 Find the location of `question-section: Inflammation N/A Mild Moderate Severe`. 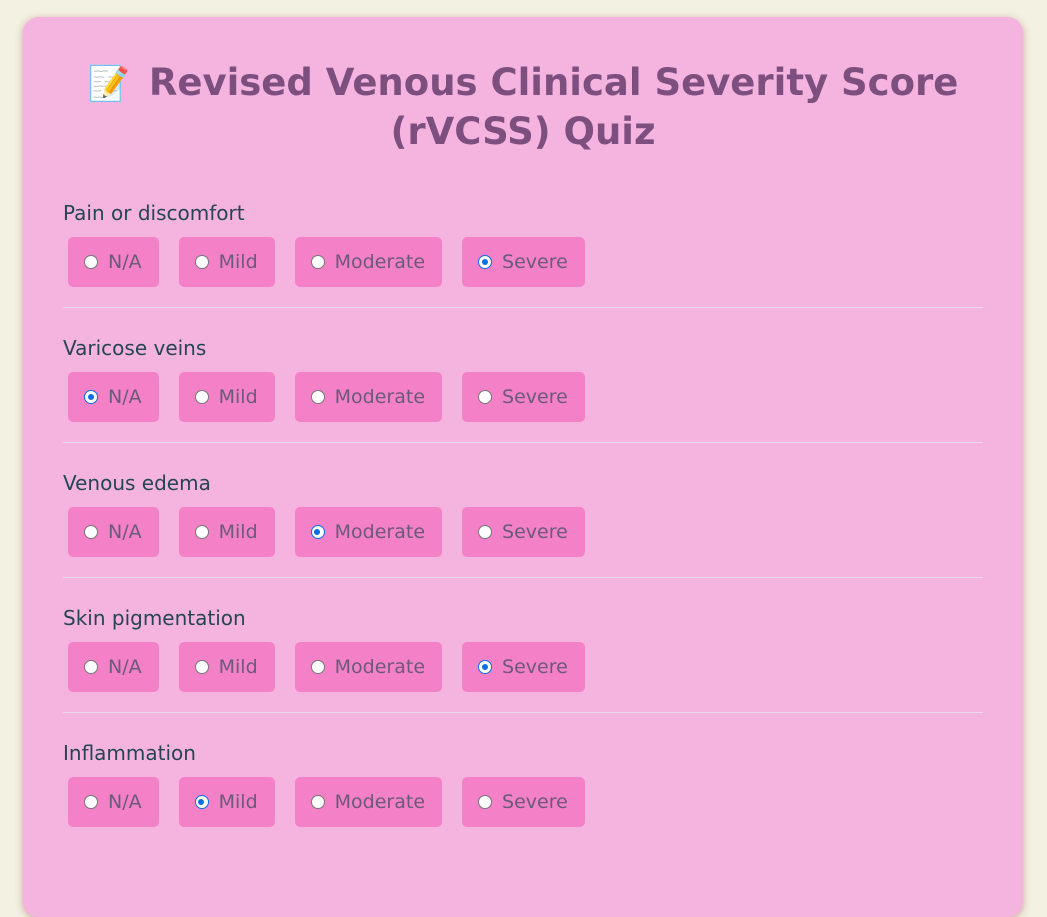

question-section: Inflammation N/A Mild Moderate Severe is located at coordinates (523, 793).